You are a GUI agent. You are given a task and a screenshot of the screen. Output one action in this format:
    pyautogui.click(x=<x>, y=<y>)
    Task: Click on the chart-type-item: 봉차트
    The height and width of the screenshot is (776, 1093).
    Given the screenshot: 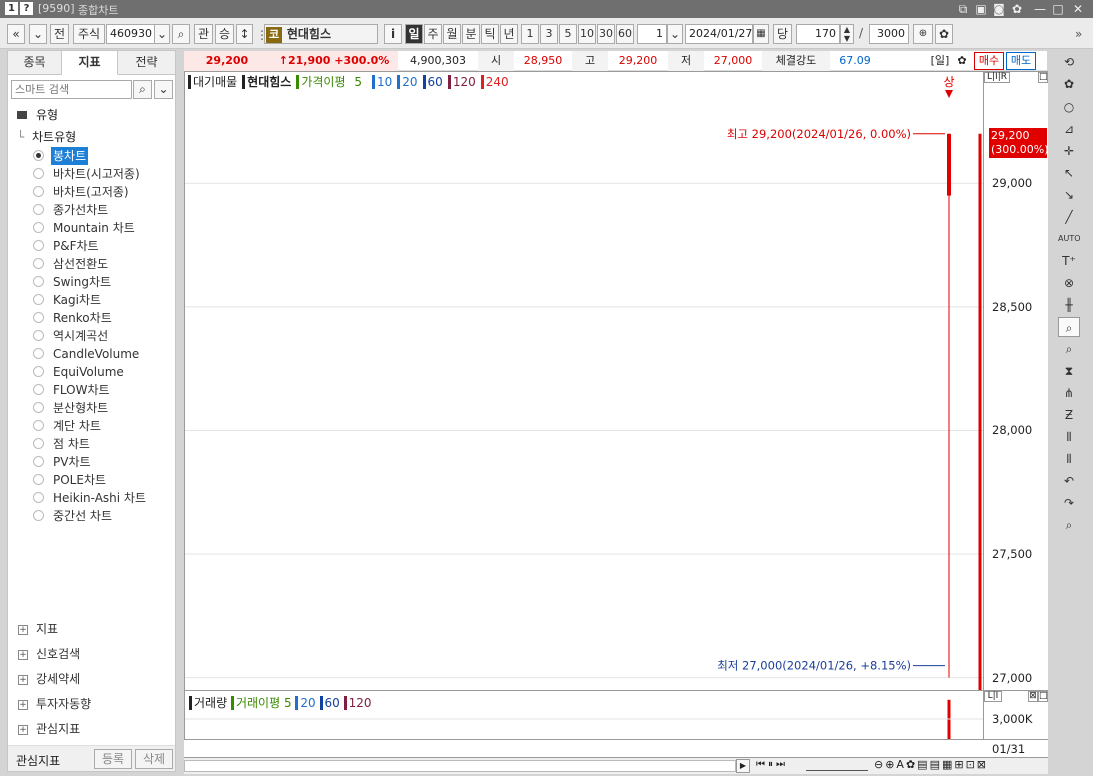 What is the action you would take?
    pyautogui.click(x=91, y=156)
    